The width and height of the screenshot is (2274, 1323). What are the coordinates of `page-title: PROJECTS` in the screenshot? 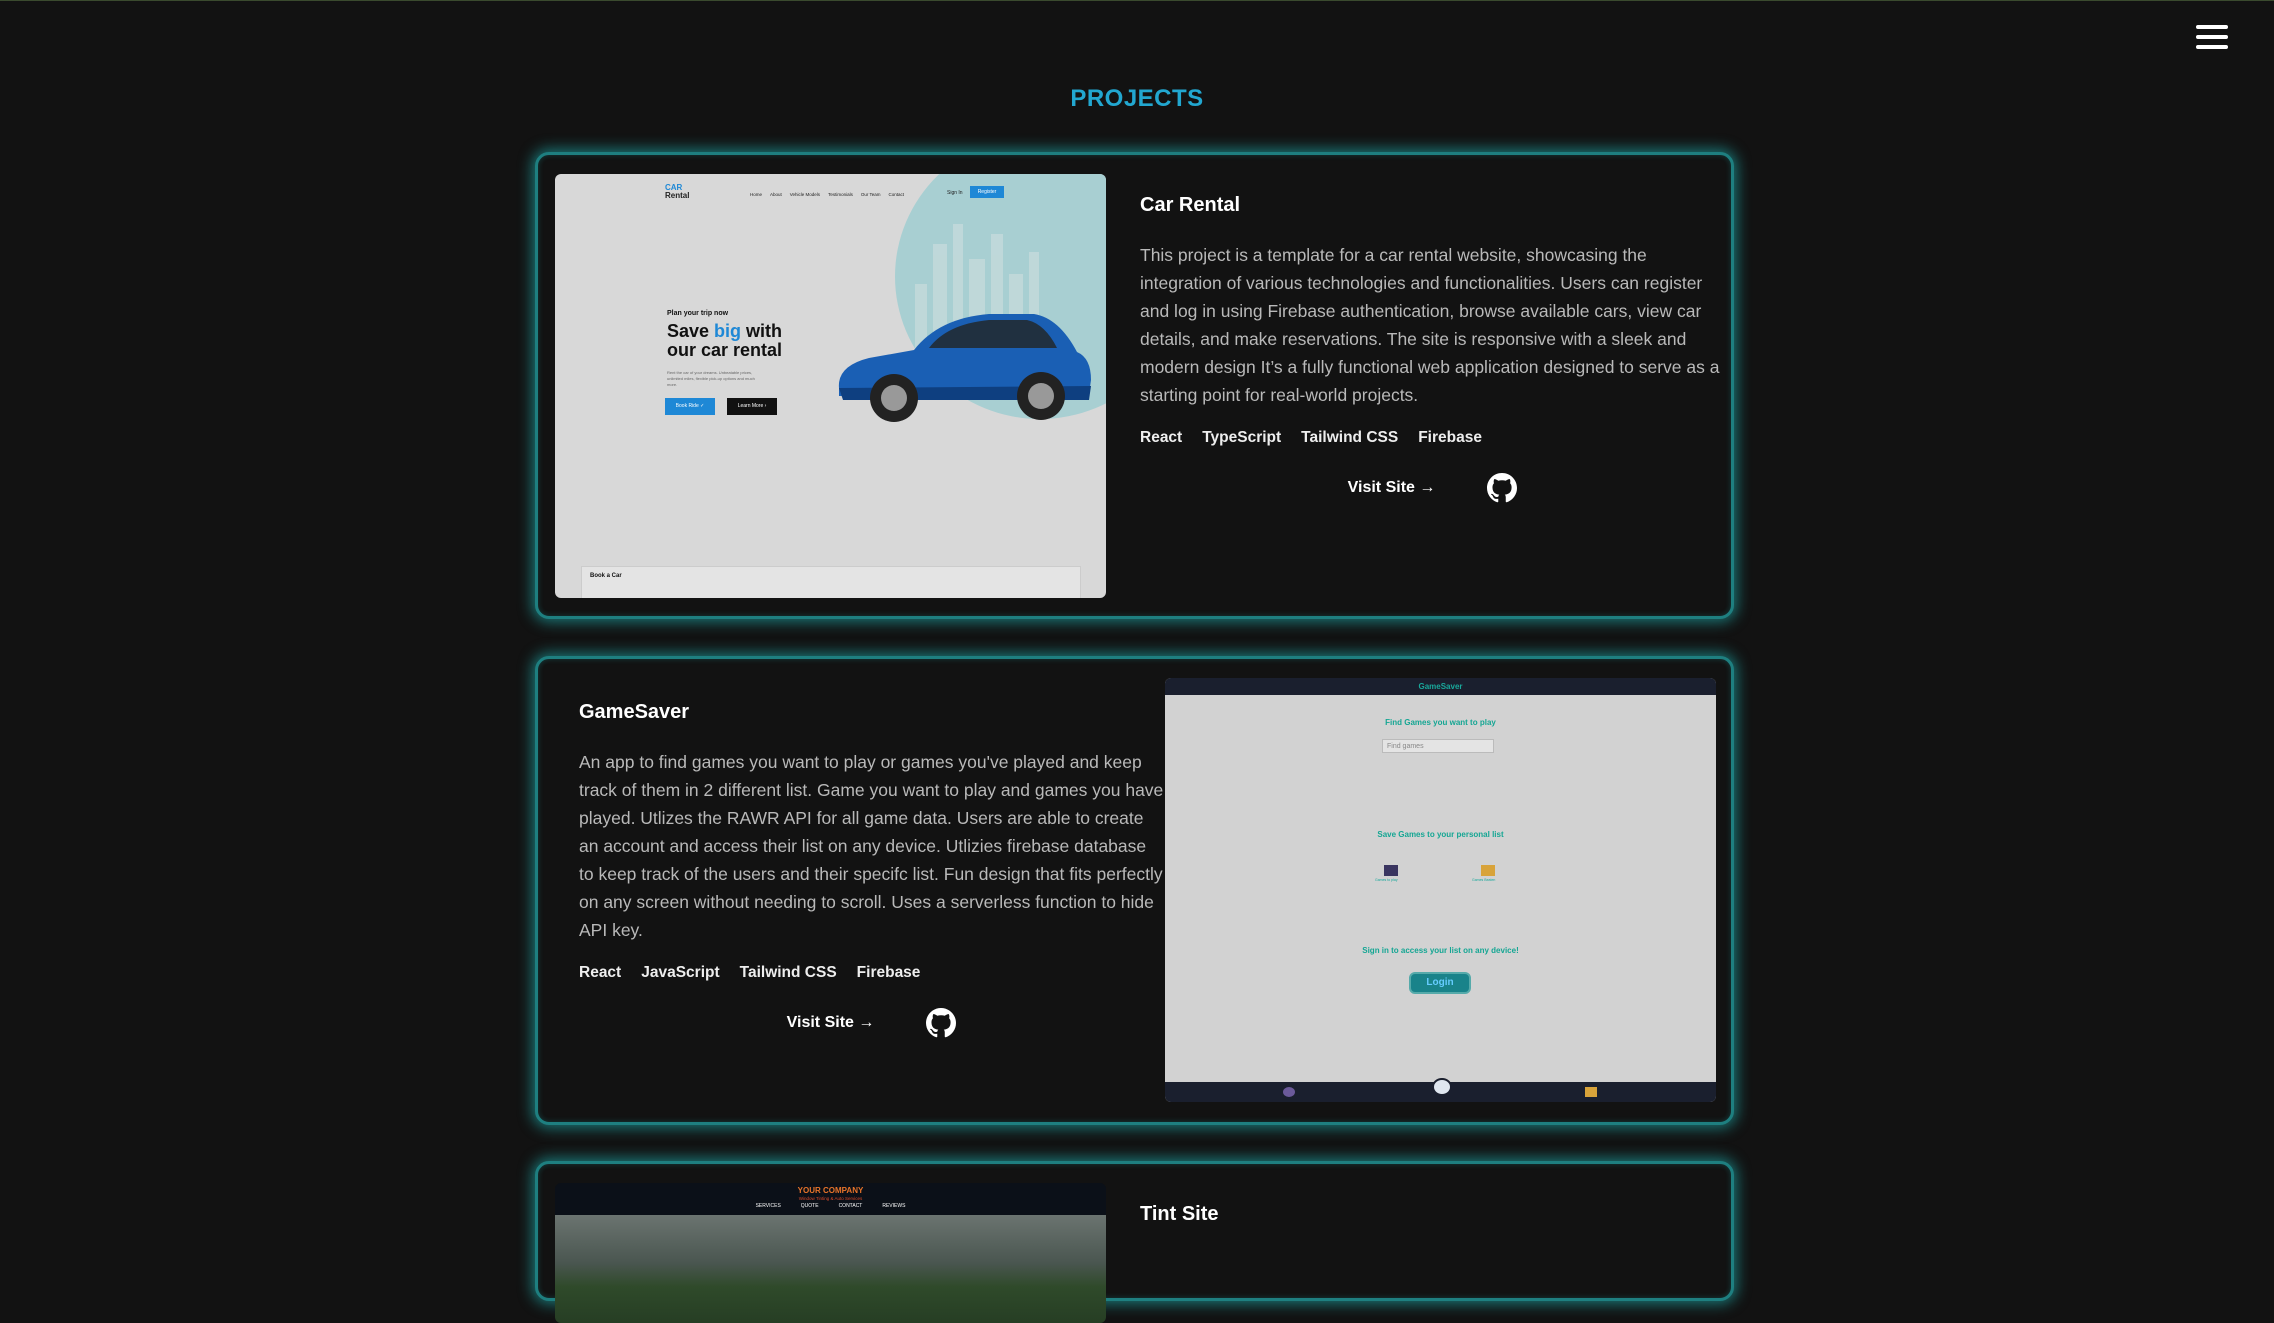 It's located at (1137, 98).